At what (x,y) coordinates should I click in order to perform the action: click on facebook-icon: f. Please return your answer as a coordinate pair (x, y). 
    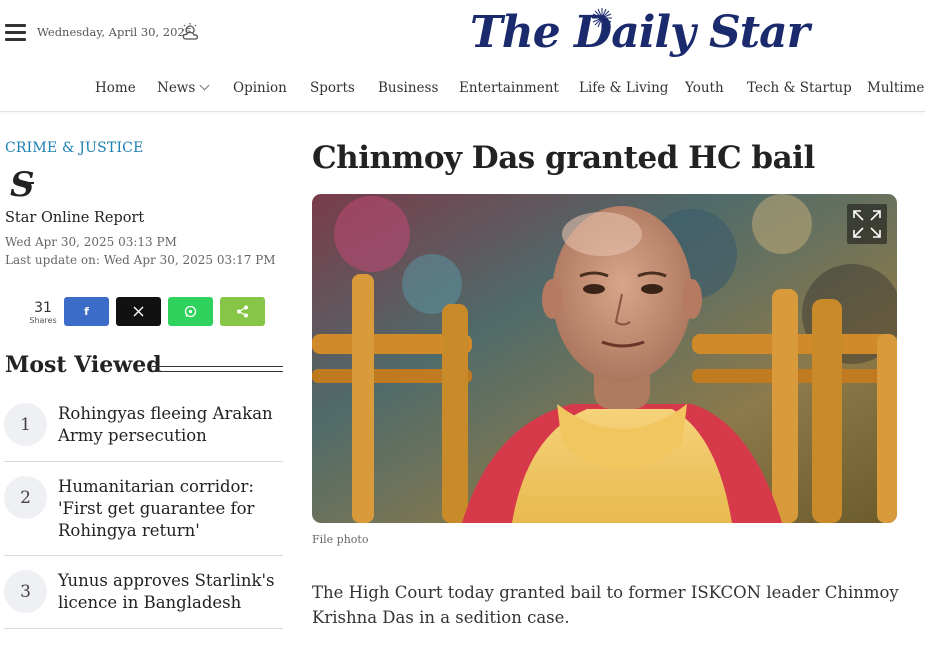
    Looking at the image, I should click on (86, 311).